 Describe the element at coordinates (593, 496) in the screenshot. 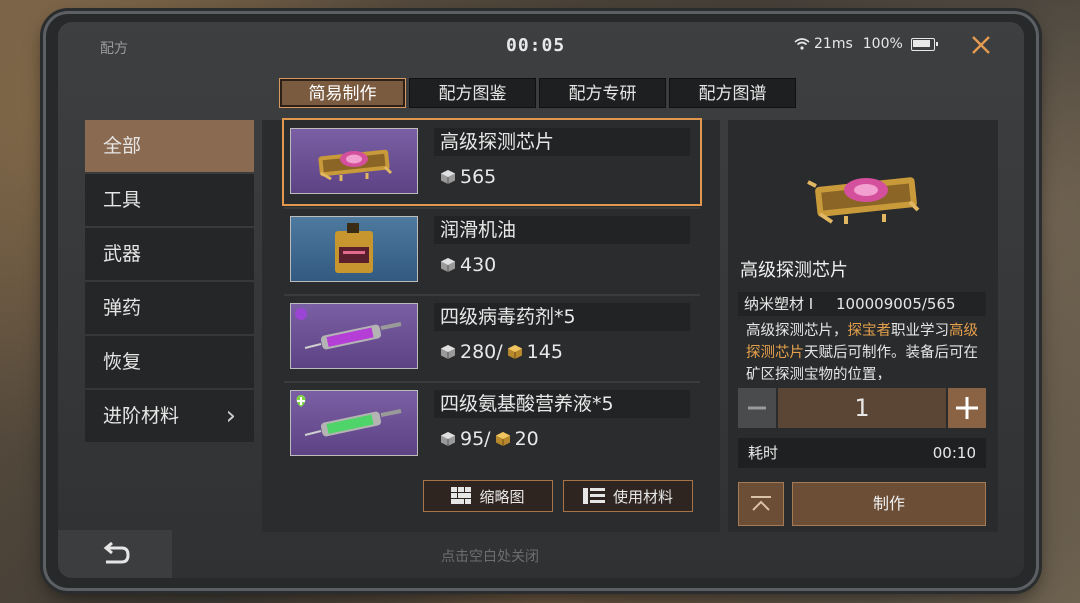

I see `list-icon` at that location.